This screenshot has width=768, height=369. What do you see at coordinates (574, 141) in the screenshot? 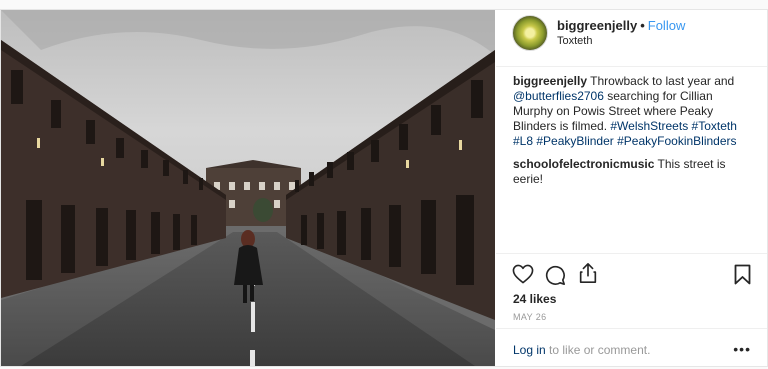
I see `hashtag: #PeakyBlinder` at bounding box center [574, 141].